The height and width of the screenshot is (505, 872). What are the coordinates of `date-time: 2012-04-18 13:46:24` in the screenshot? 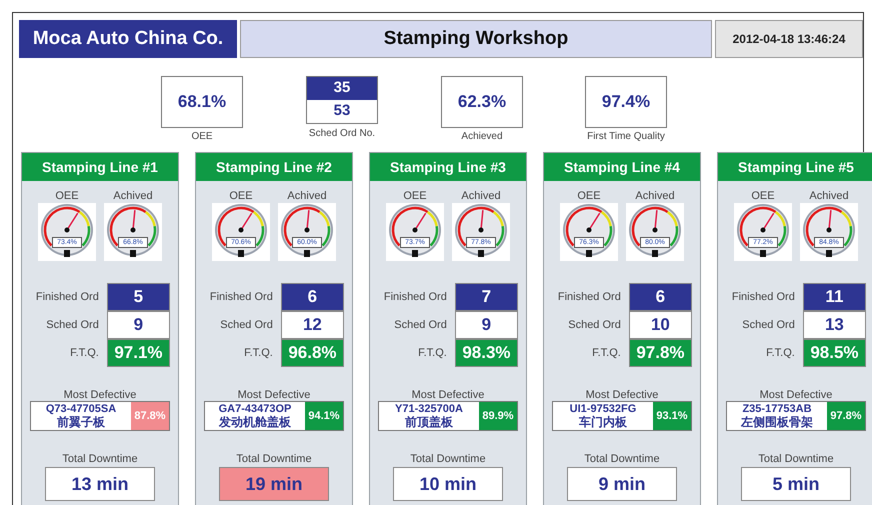 It's located at (789, 39).